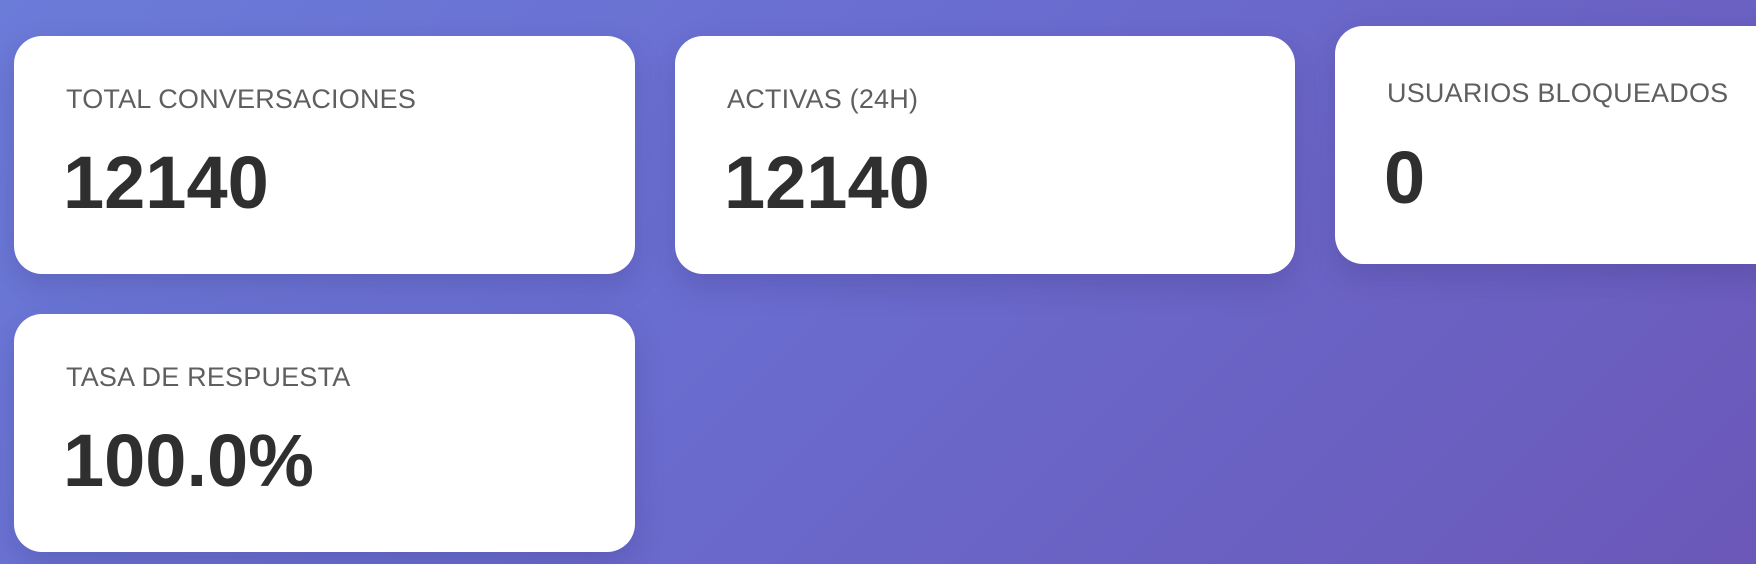 The height and width of the screenshot is (564, 1756). Describe the element at coordinates (985, 155) in the screenshot. I see `stat-card-activas-24h: ACTIVAS (24H) 12140` at that location.